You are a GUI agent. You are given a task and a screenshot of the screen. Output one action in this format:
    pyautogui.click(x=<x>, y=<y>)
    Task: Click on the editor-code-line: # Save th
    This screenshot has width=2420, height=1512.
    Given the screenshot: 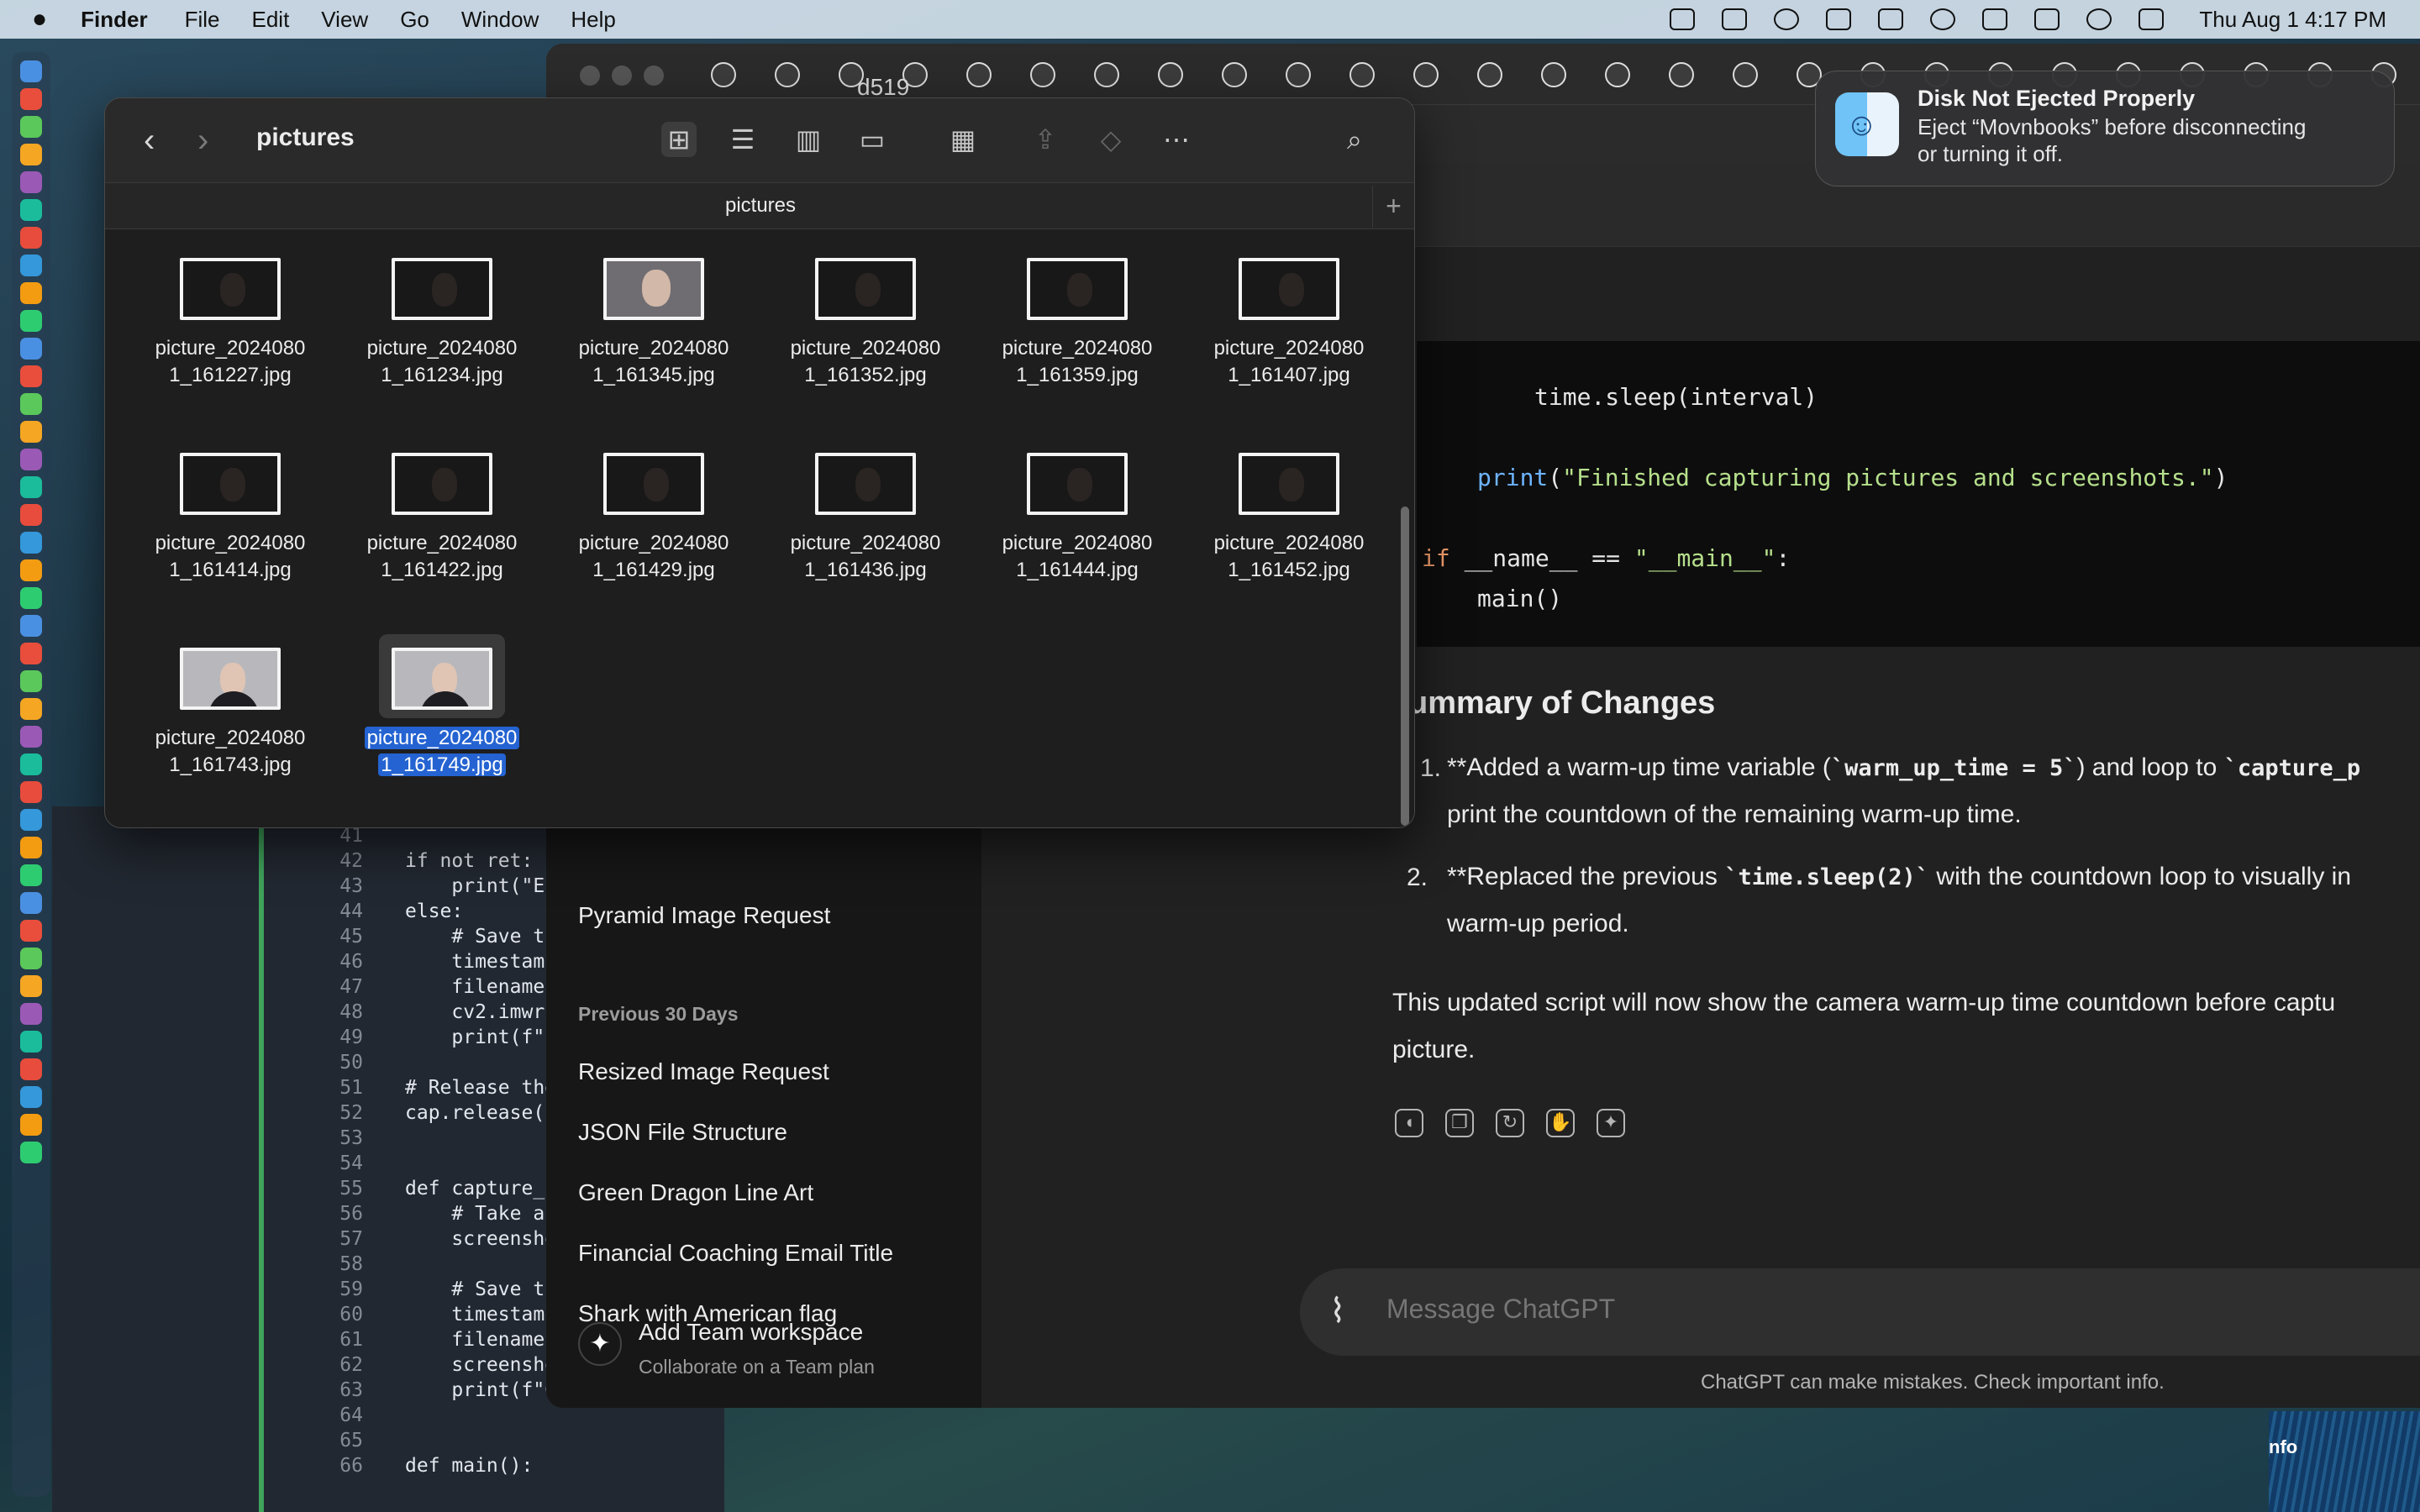 What is the action you would take?
    pyautogui.click(x=481, y=937)
    